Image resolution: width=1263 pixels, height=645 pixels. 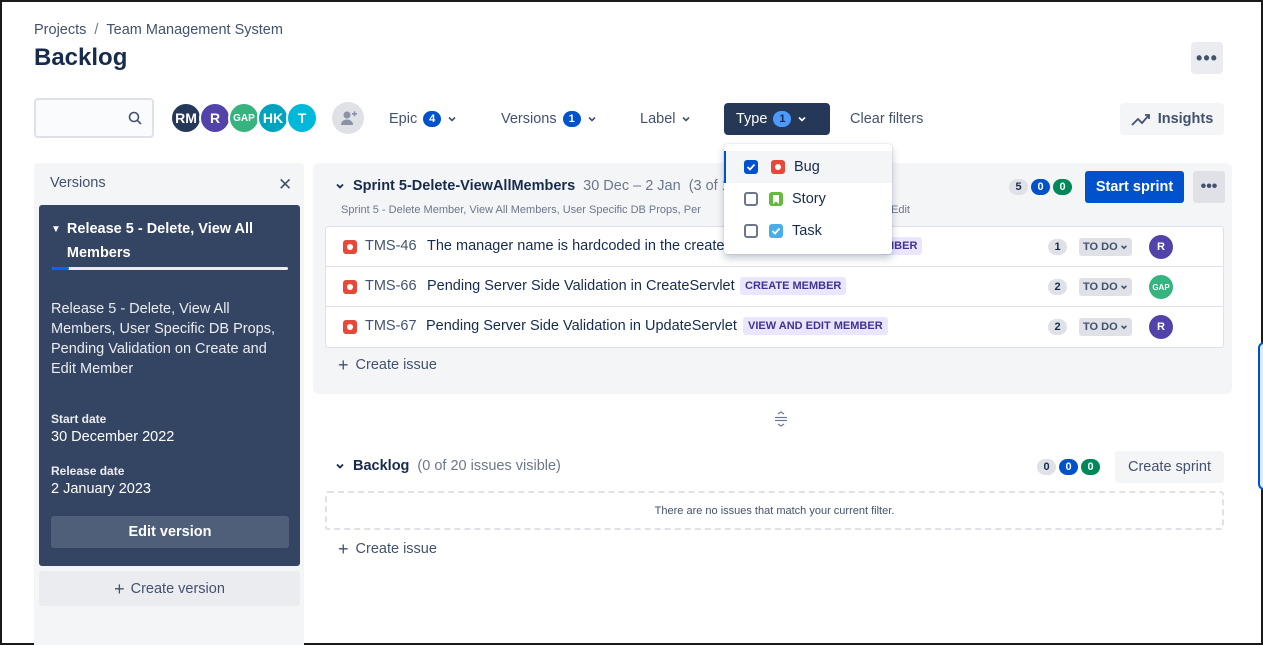 I want to click on type-filter-label: Type, so click(x=752, y=119).